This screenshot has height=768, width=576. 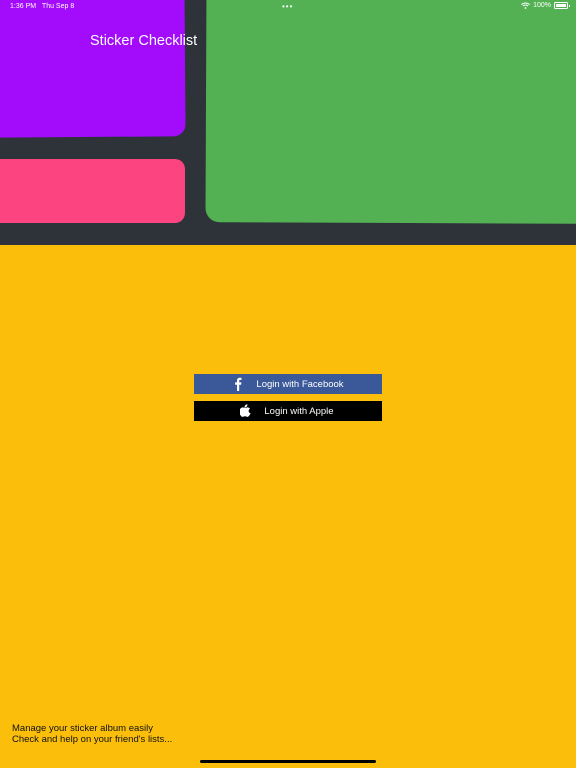 I want to click on apple-button-label: Login with Apple, so click(x=299, y=411).